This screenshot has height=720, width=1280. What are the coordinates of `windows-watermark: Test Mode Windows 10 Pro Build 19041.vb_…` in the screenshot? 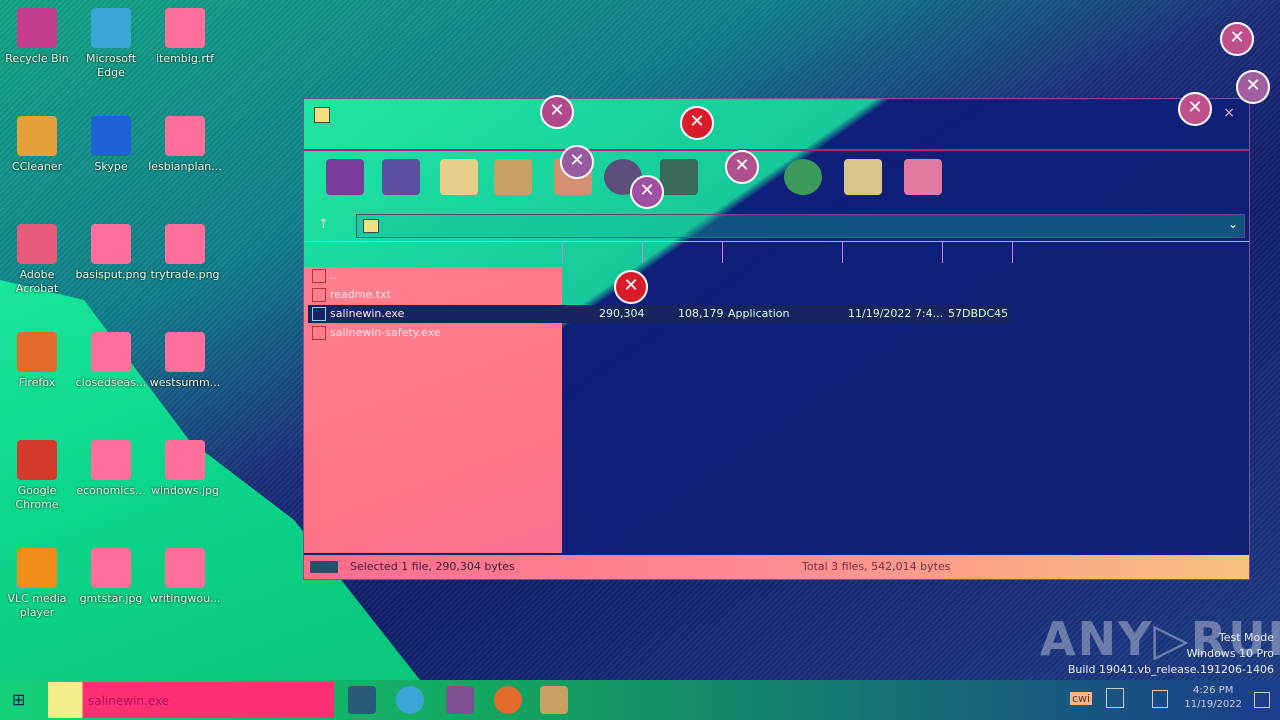 It's located at (1170, 653).